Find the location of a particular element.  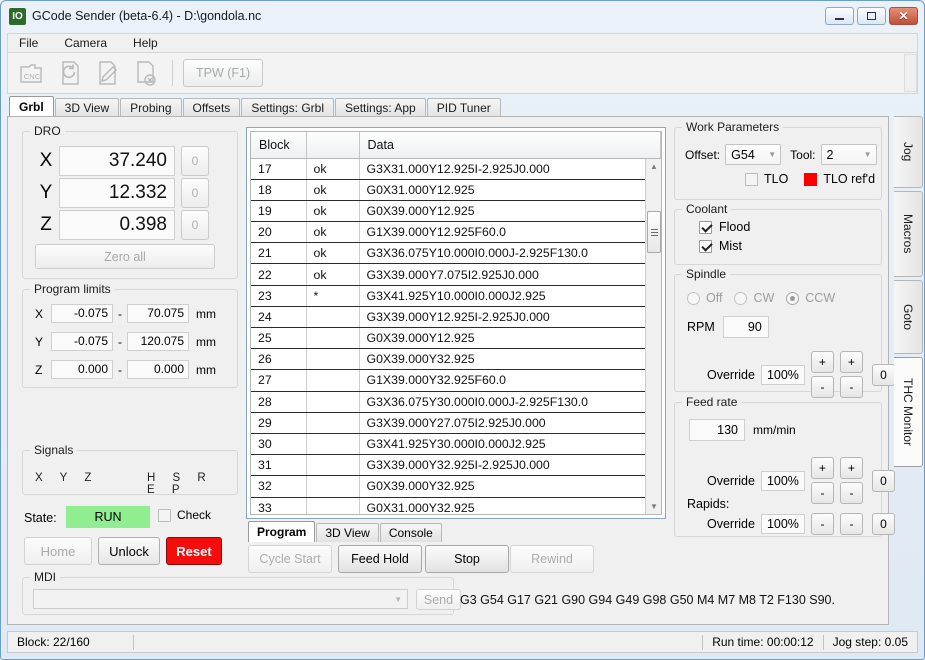

minimize-button is located at coordinates (839, 16).